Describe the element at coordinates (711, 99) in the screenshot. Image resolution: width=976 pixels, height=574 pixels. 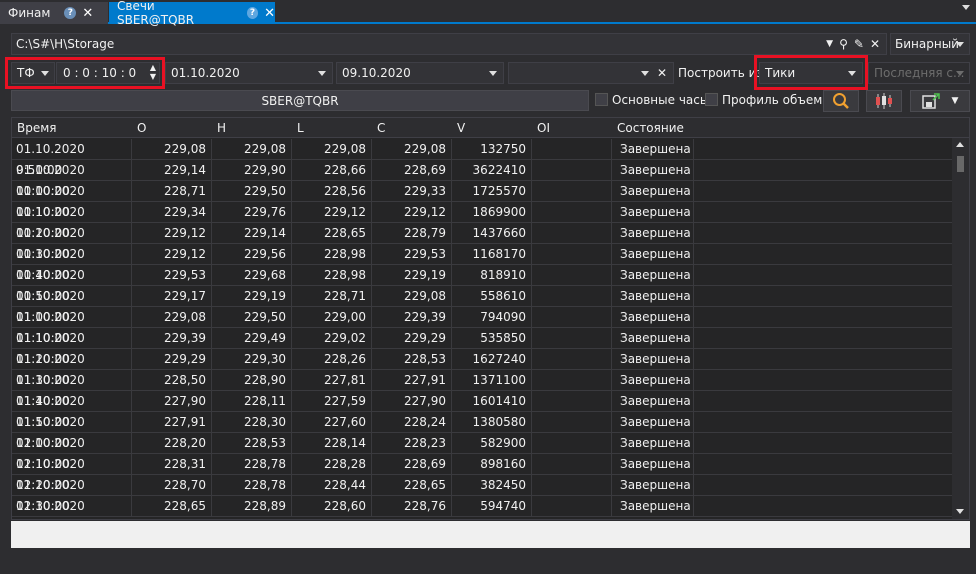
I see `volume-profile-checkbox` at that location.